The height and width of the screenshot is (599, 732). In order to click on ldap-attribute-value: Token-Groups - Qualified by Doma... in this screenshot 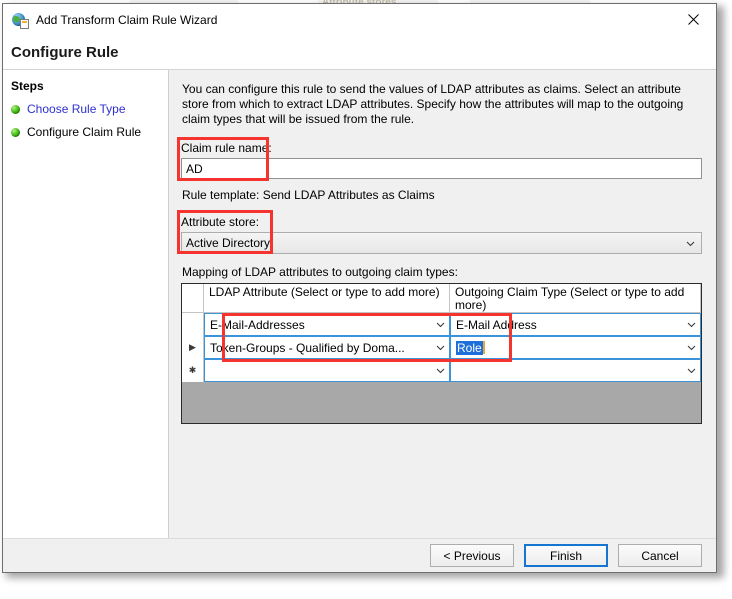, I will do `click(307, 347)`.